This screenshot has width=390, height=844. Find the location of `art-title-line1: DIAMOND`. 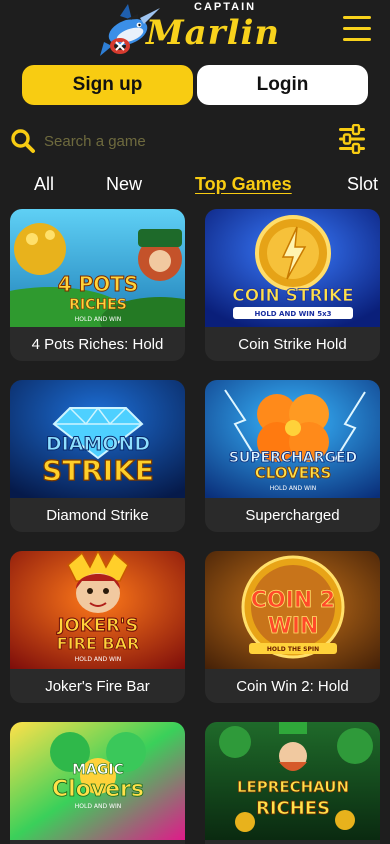

art-title-line1: DIAMOND is located at coordinates (98, 444).